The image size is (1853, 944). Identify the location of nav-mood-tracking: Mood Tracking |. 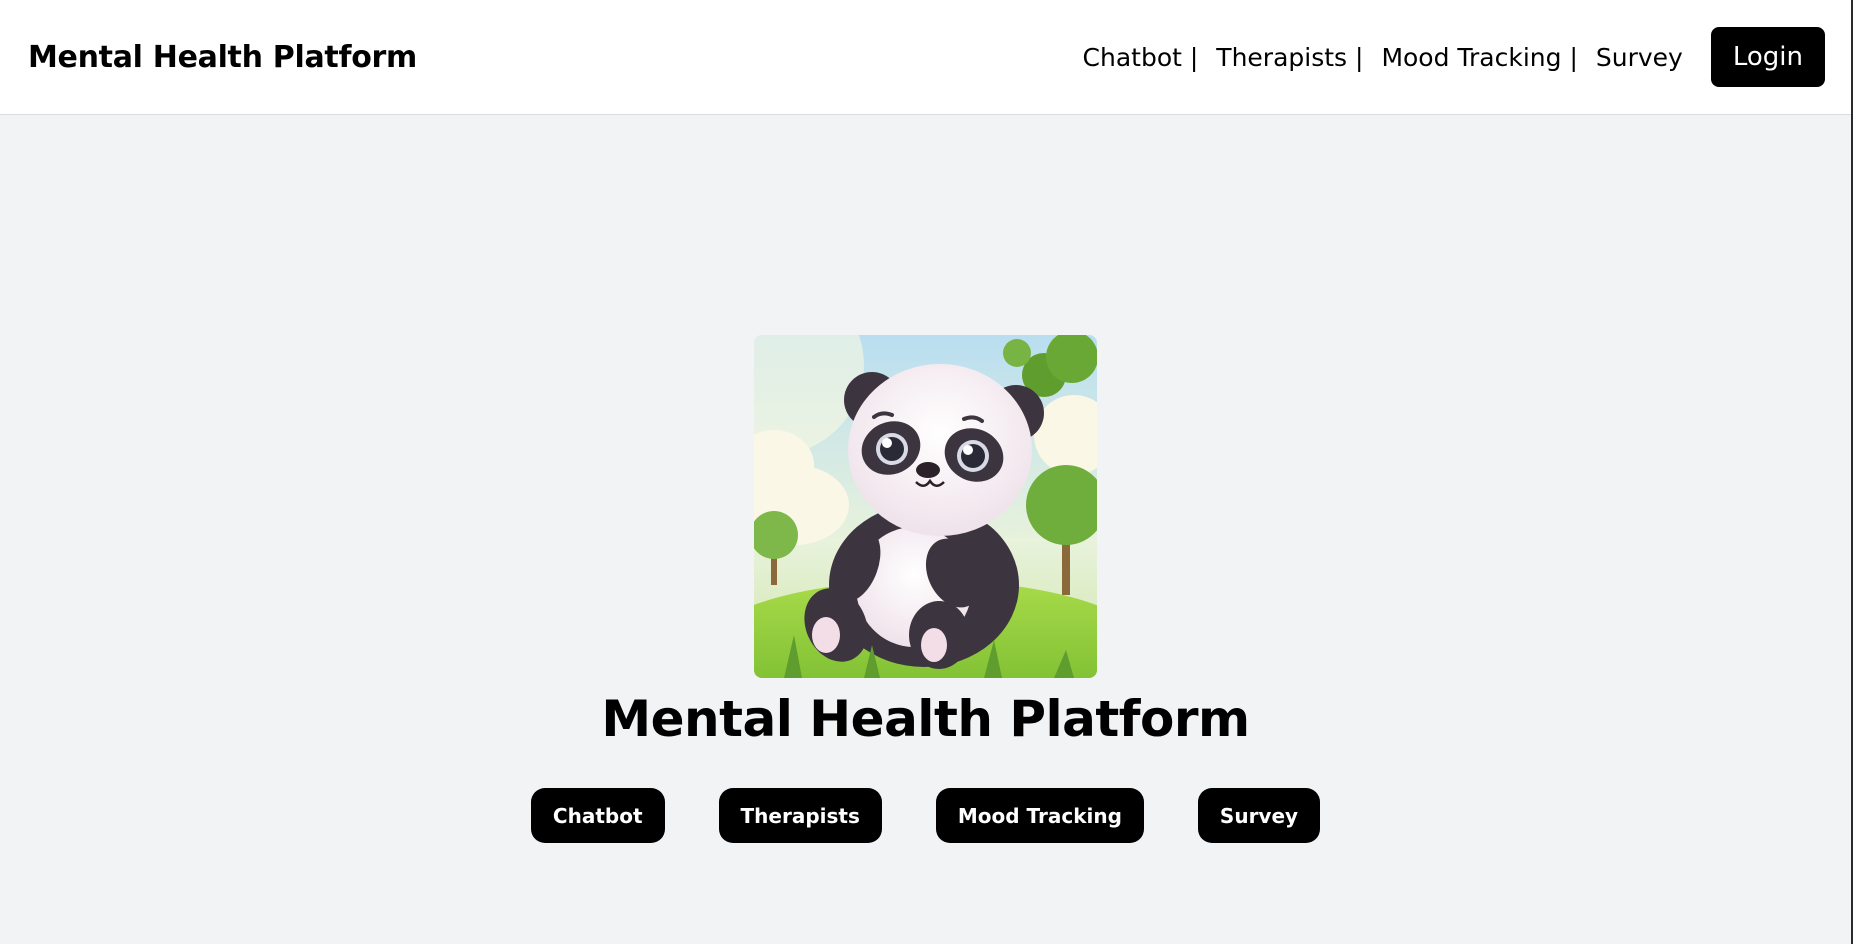
(1479, 57).